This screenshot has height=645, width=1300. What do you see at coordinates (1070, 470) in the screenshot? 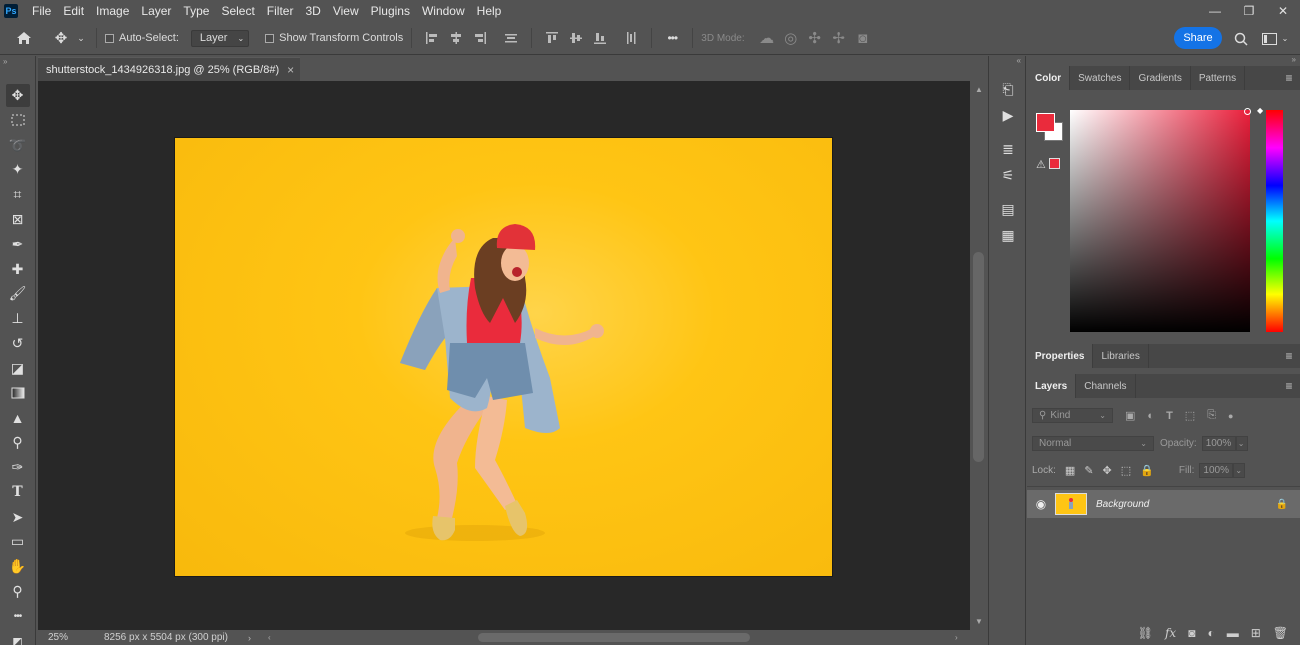
I see `lock-transparent-icon: ▦` at bounding box center [1070, 470].